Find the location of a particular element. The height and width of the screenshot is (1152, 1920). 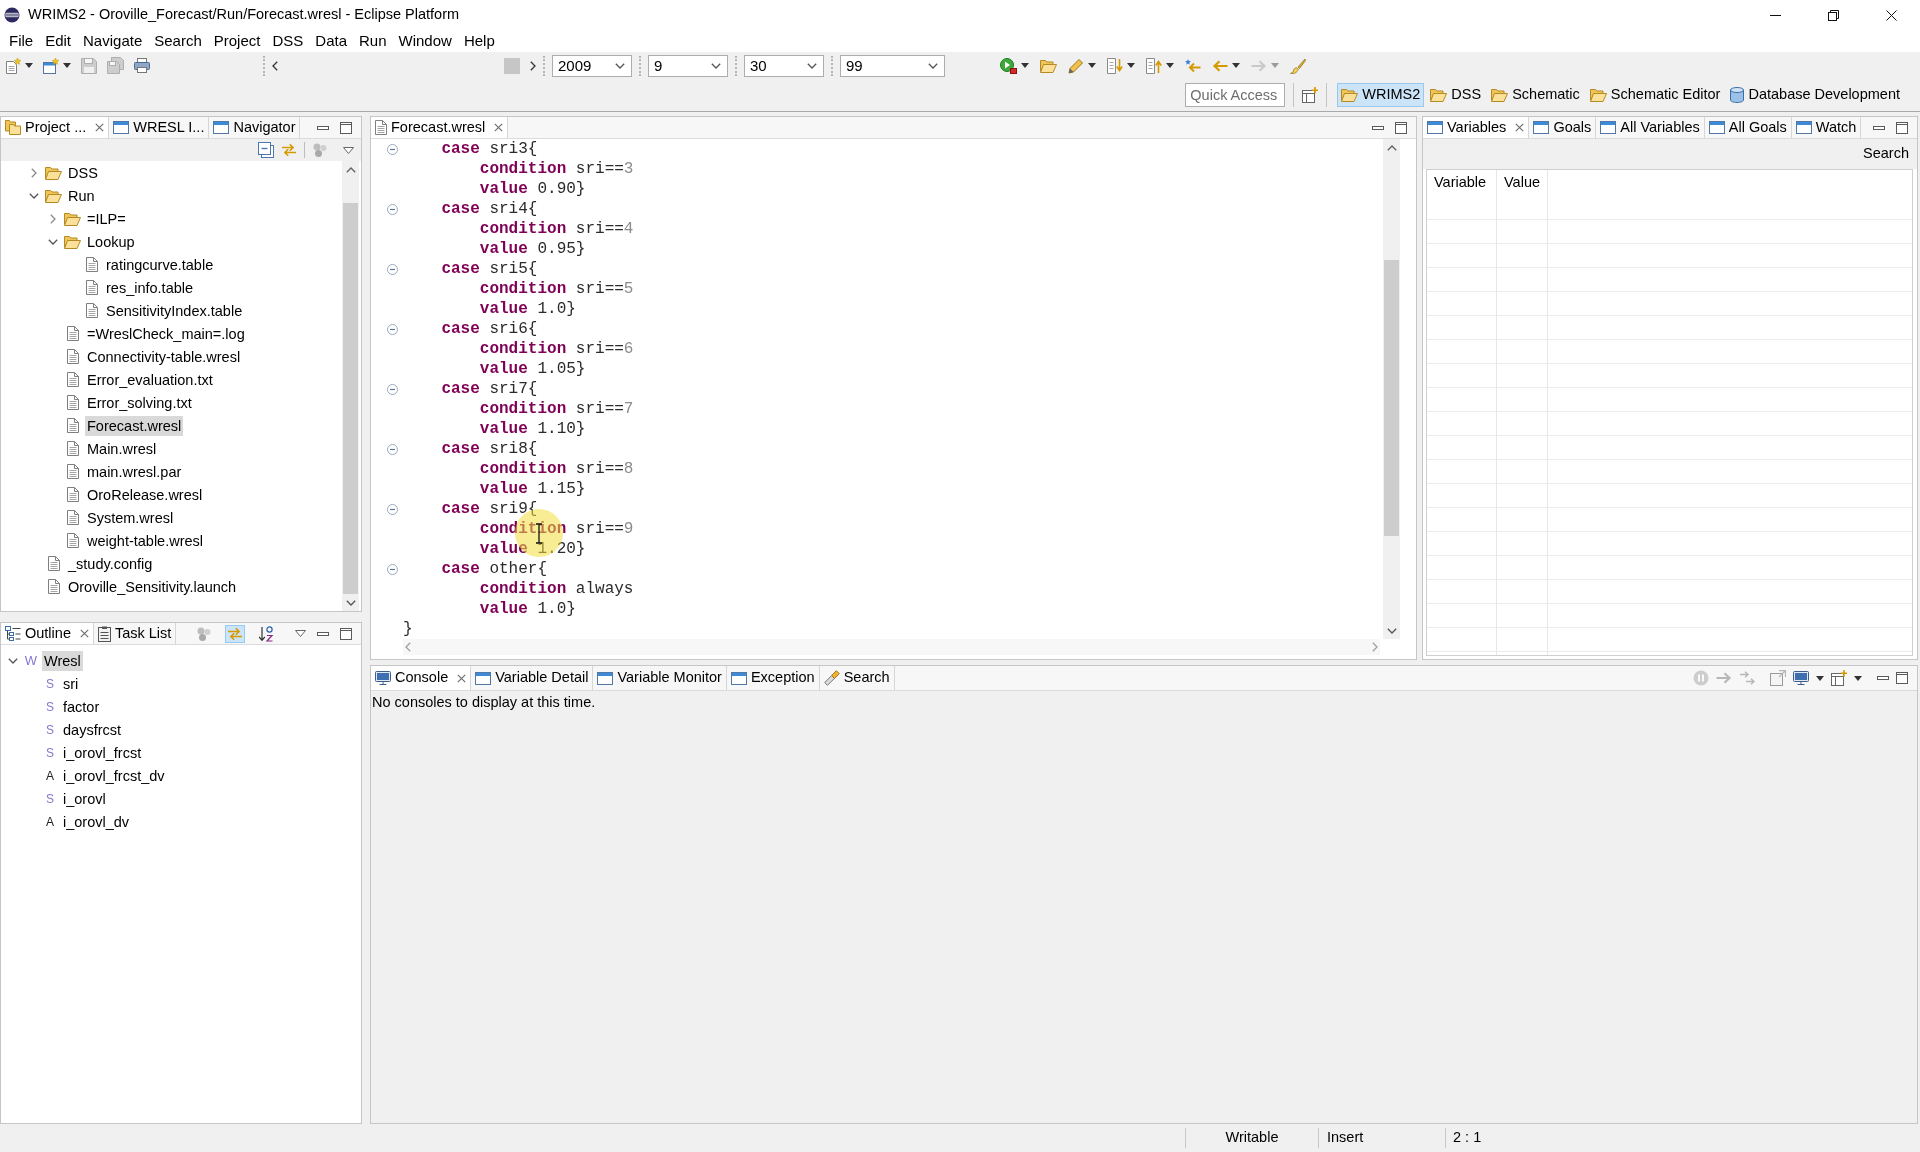

menu-item: Run is located at coordinates (373, 41).